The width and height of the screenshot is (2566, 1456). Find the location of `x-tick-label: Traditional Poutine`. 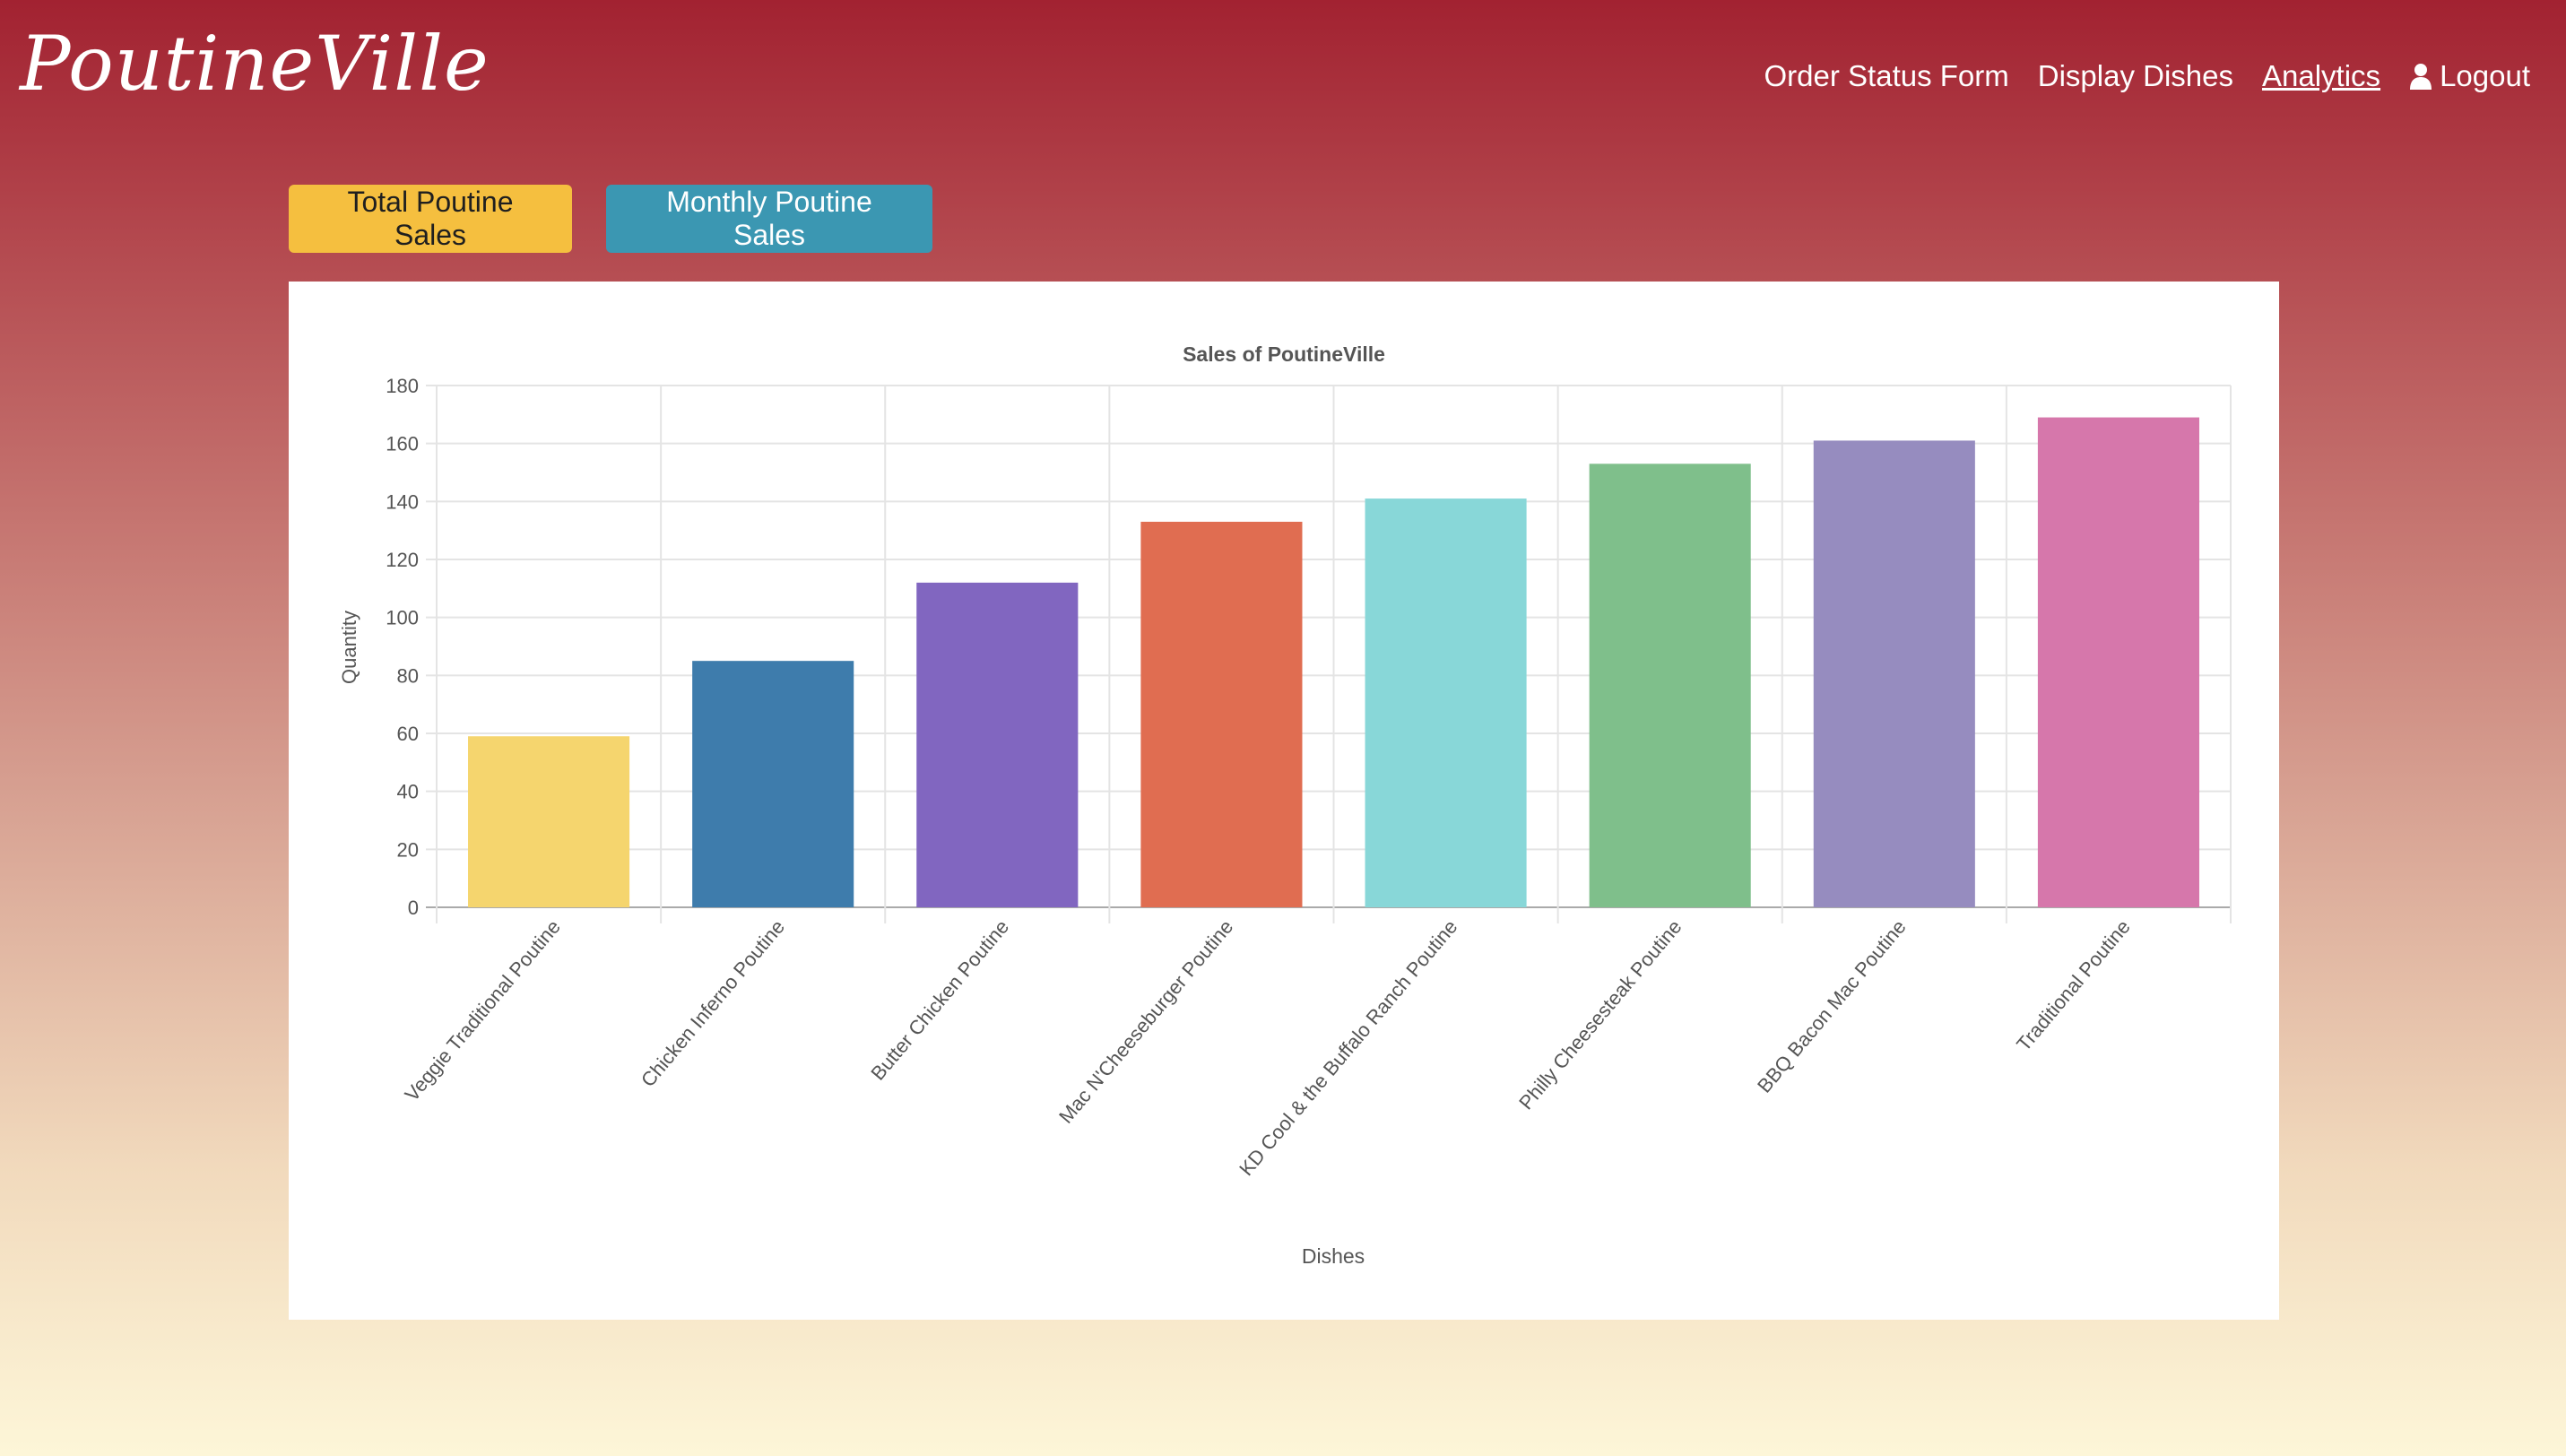

x-tick-label: Traditional Poutine is located at coordinates (2073, 985).